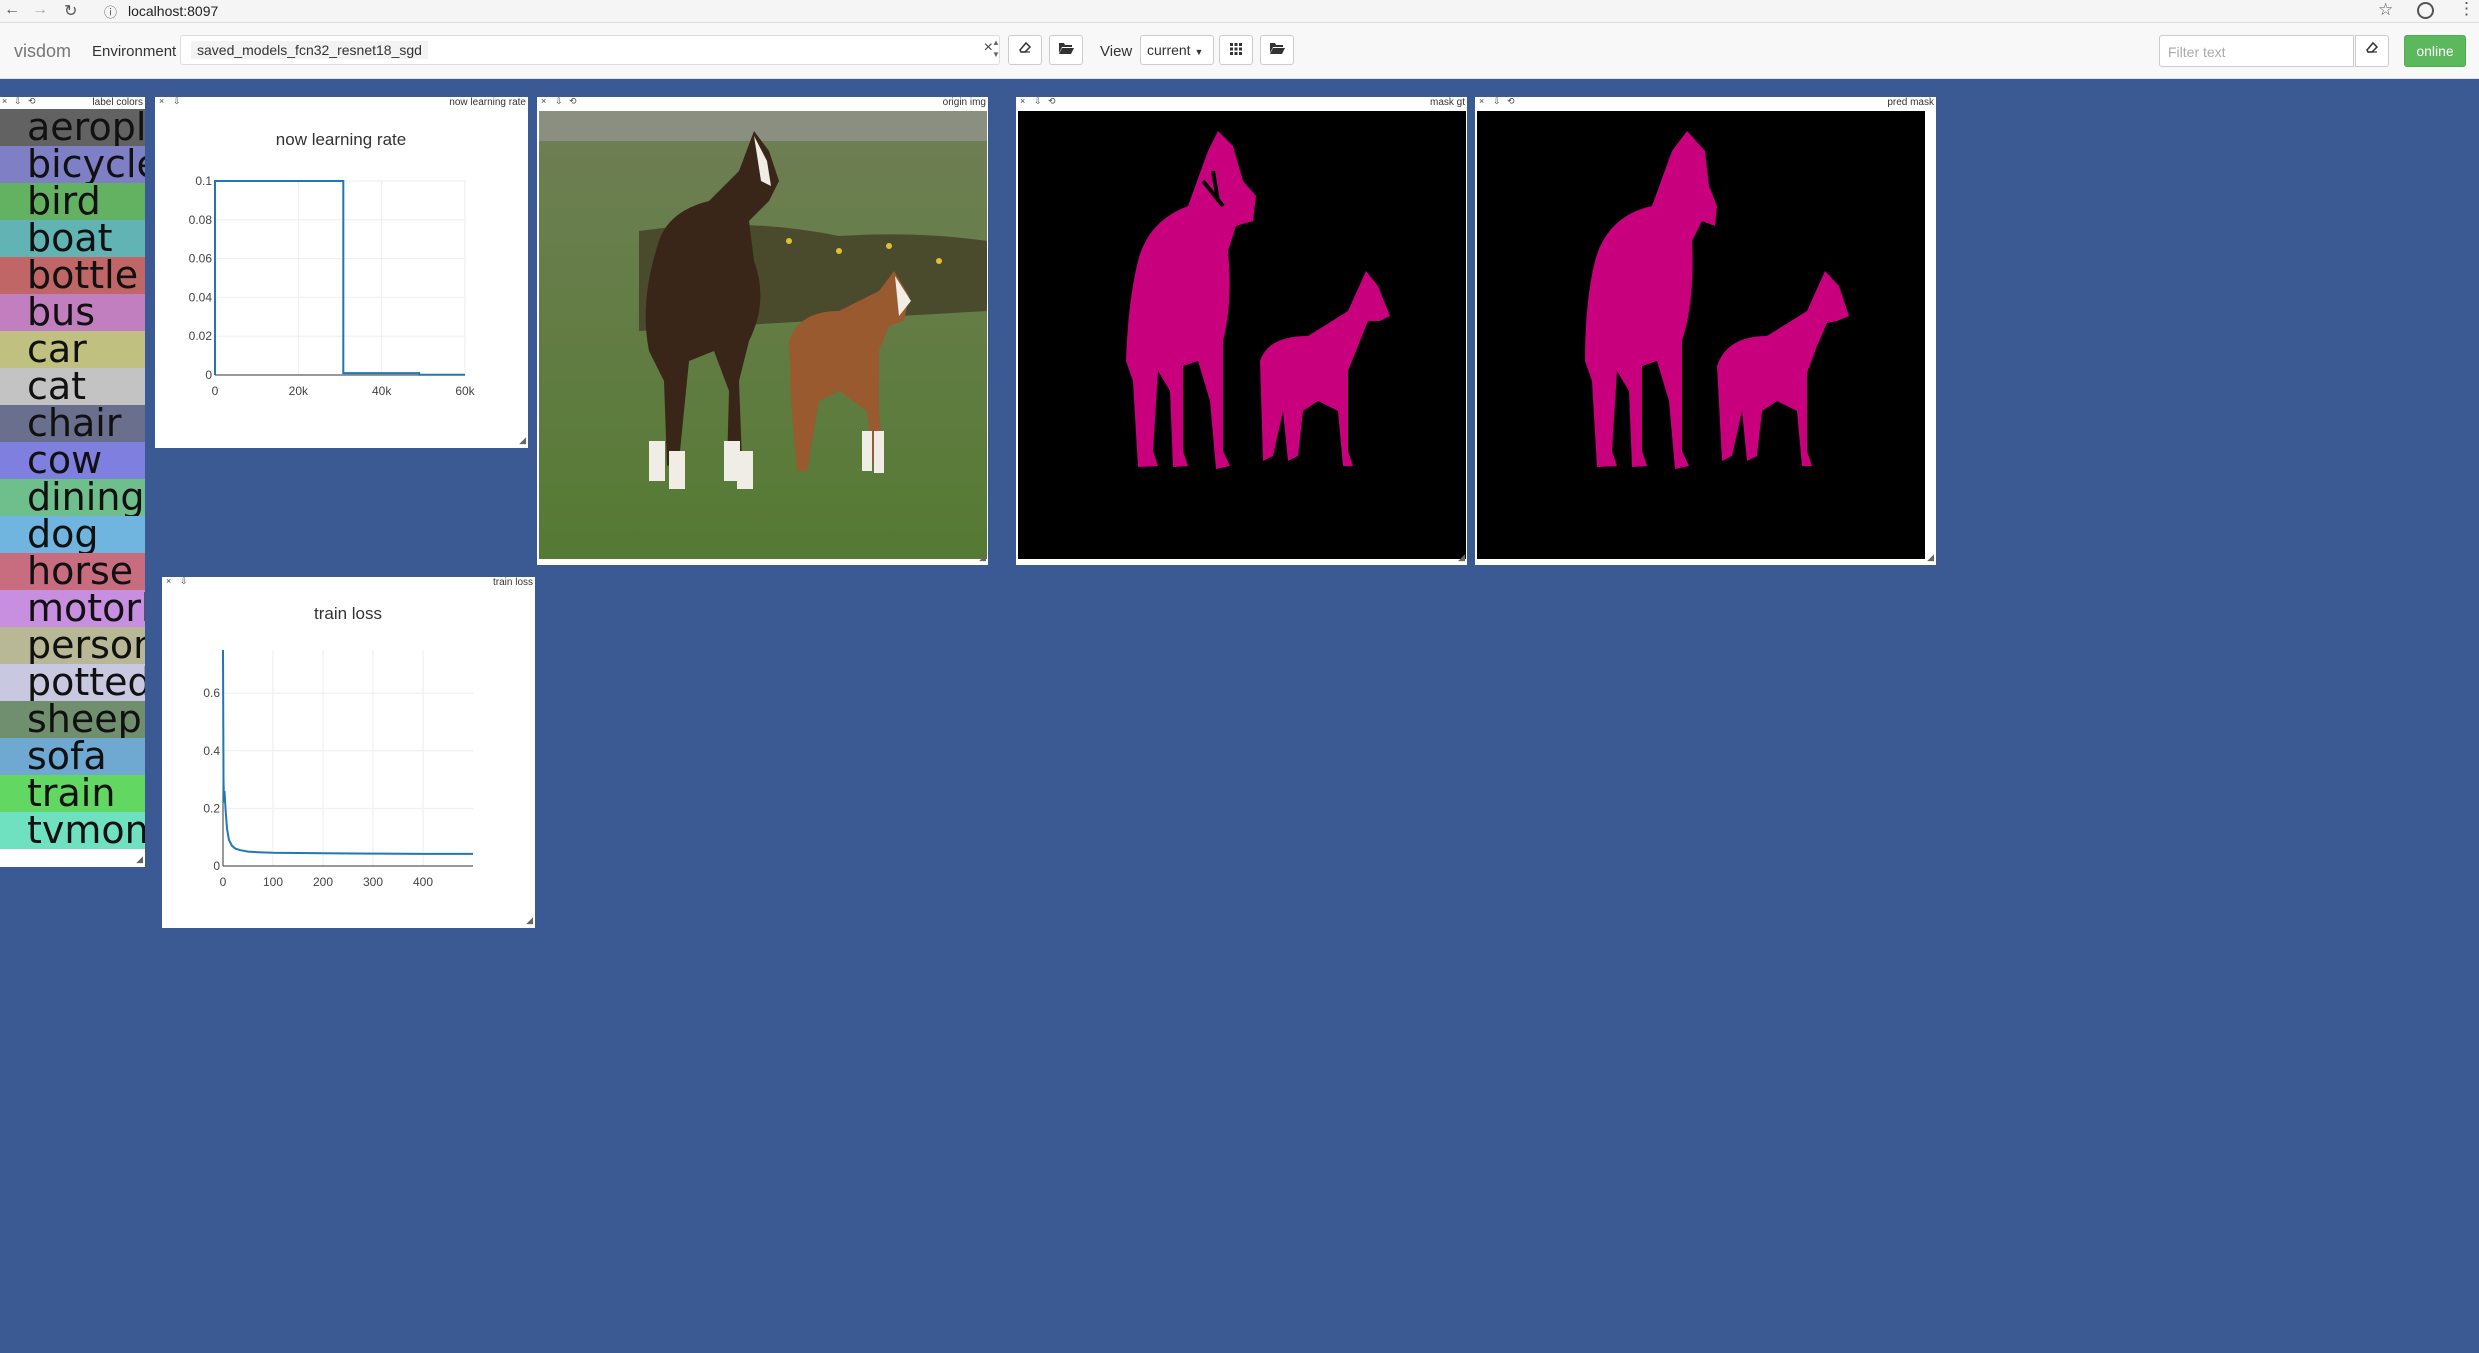 This screenshot has height=1353, width=2479. I want to click on train-loss-chart: train loss 0 100 200 300 400 0 0.2 0.4 0.6, so click(348, 758).